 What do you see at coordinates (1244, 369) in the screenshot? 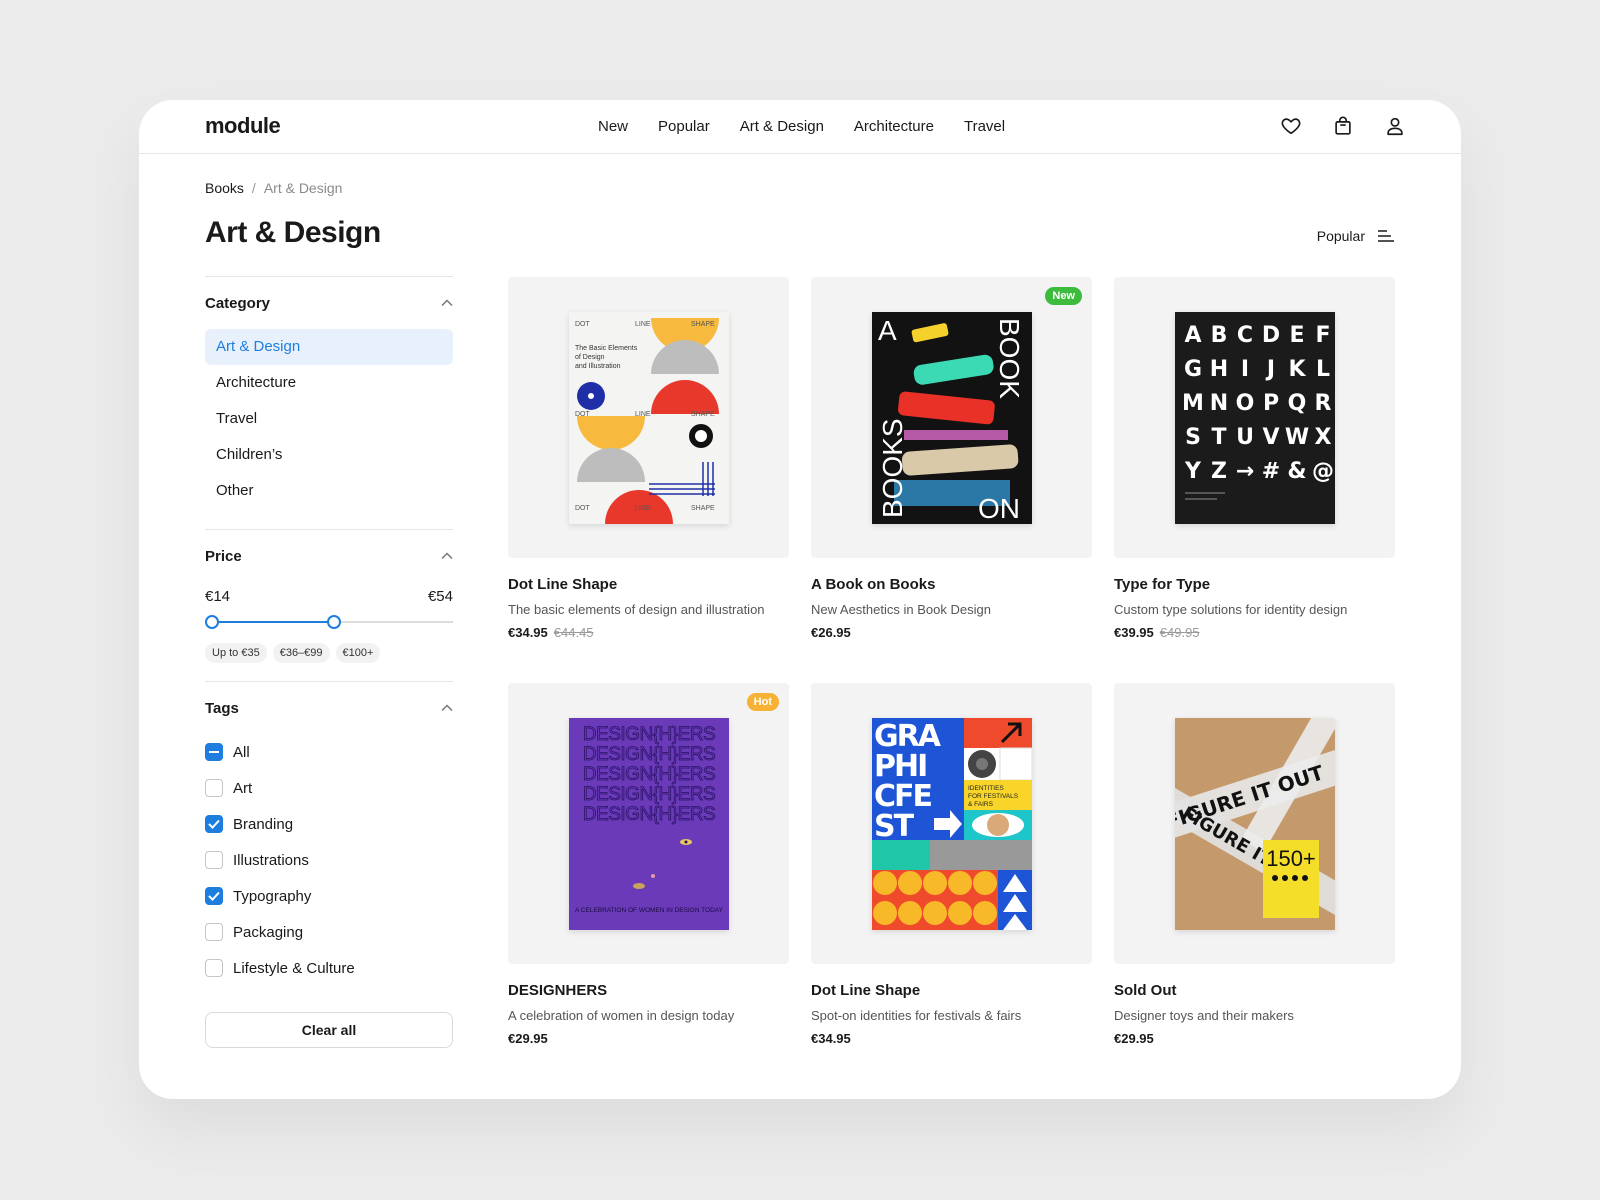
I see `cover-text: I` at bounding box center [1244, 369].